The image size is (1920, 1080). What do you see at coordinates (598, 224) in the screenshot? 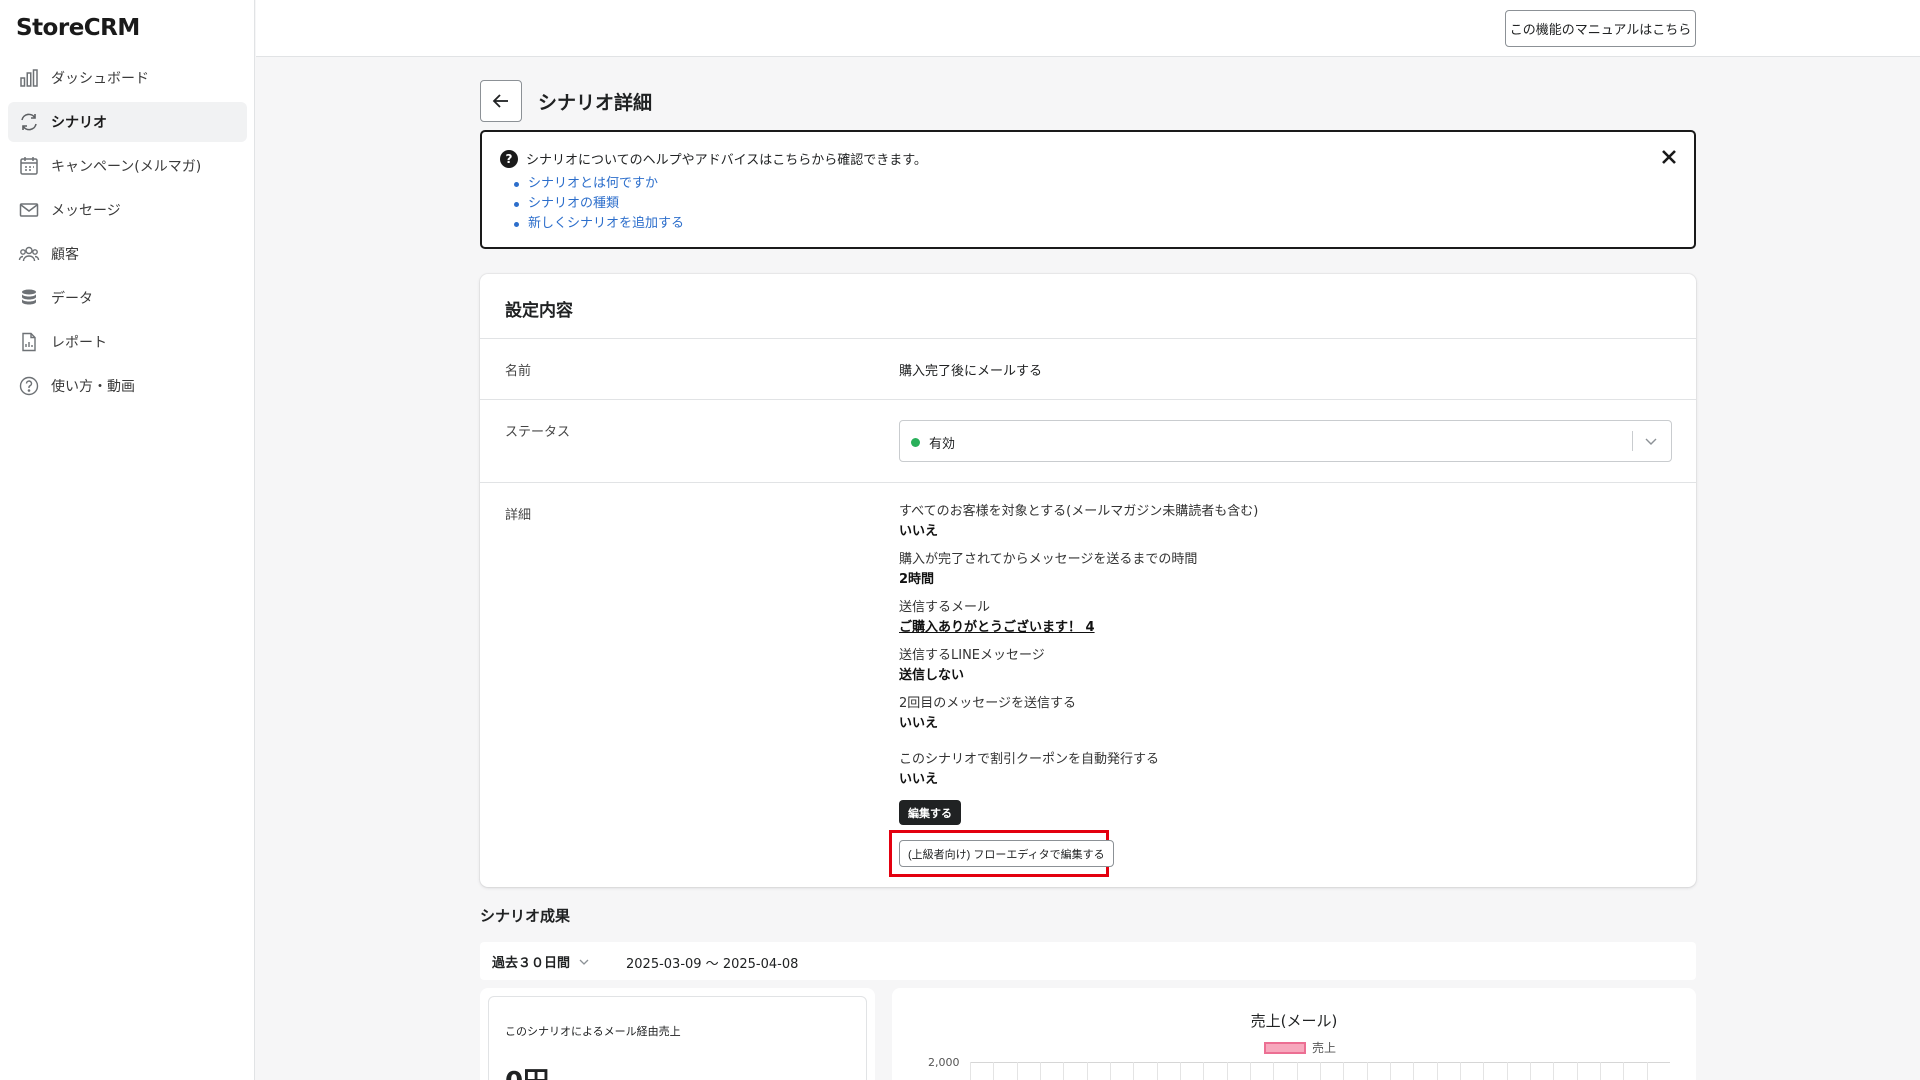
I see `help-link-add-scenario: 新しくシナリオを追加する` at bounding box center [598, 224].